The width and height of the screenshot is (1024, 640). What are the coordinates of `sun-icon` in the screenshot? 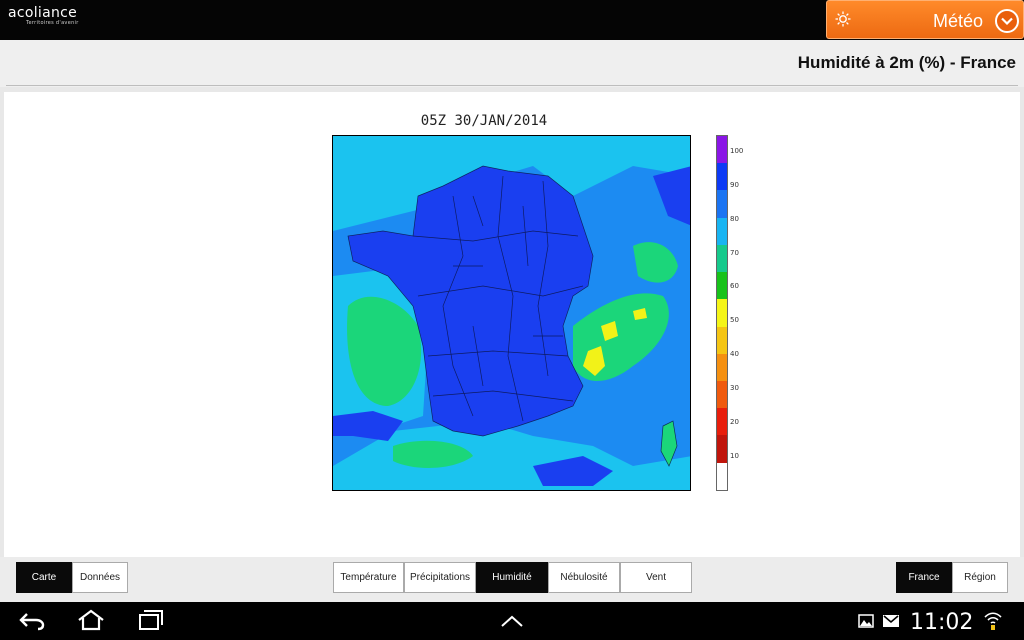 It's located at (843, 19).